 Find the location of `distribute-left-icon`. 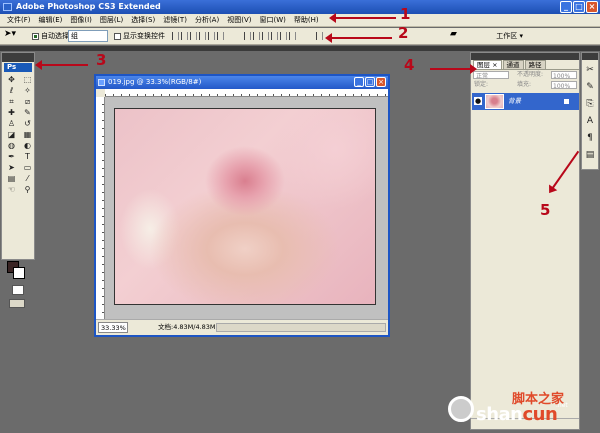

distribute-left-icon is located at coordinates (274, 36).